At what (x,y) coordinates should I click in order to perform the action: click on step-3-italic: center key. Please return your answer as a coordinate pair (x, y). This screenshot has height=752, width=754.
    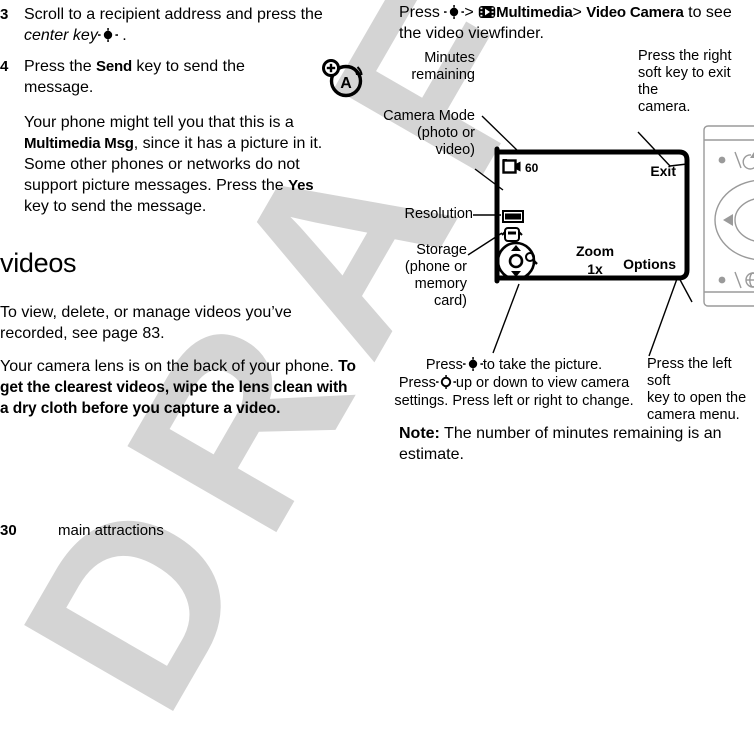
    Looking at the image, I should click on (61, 35).